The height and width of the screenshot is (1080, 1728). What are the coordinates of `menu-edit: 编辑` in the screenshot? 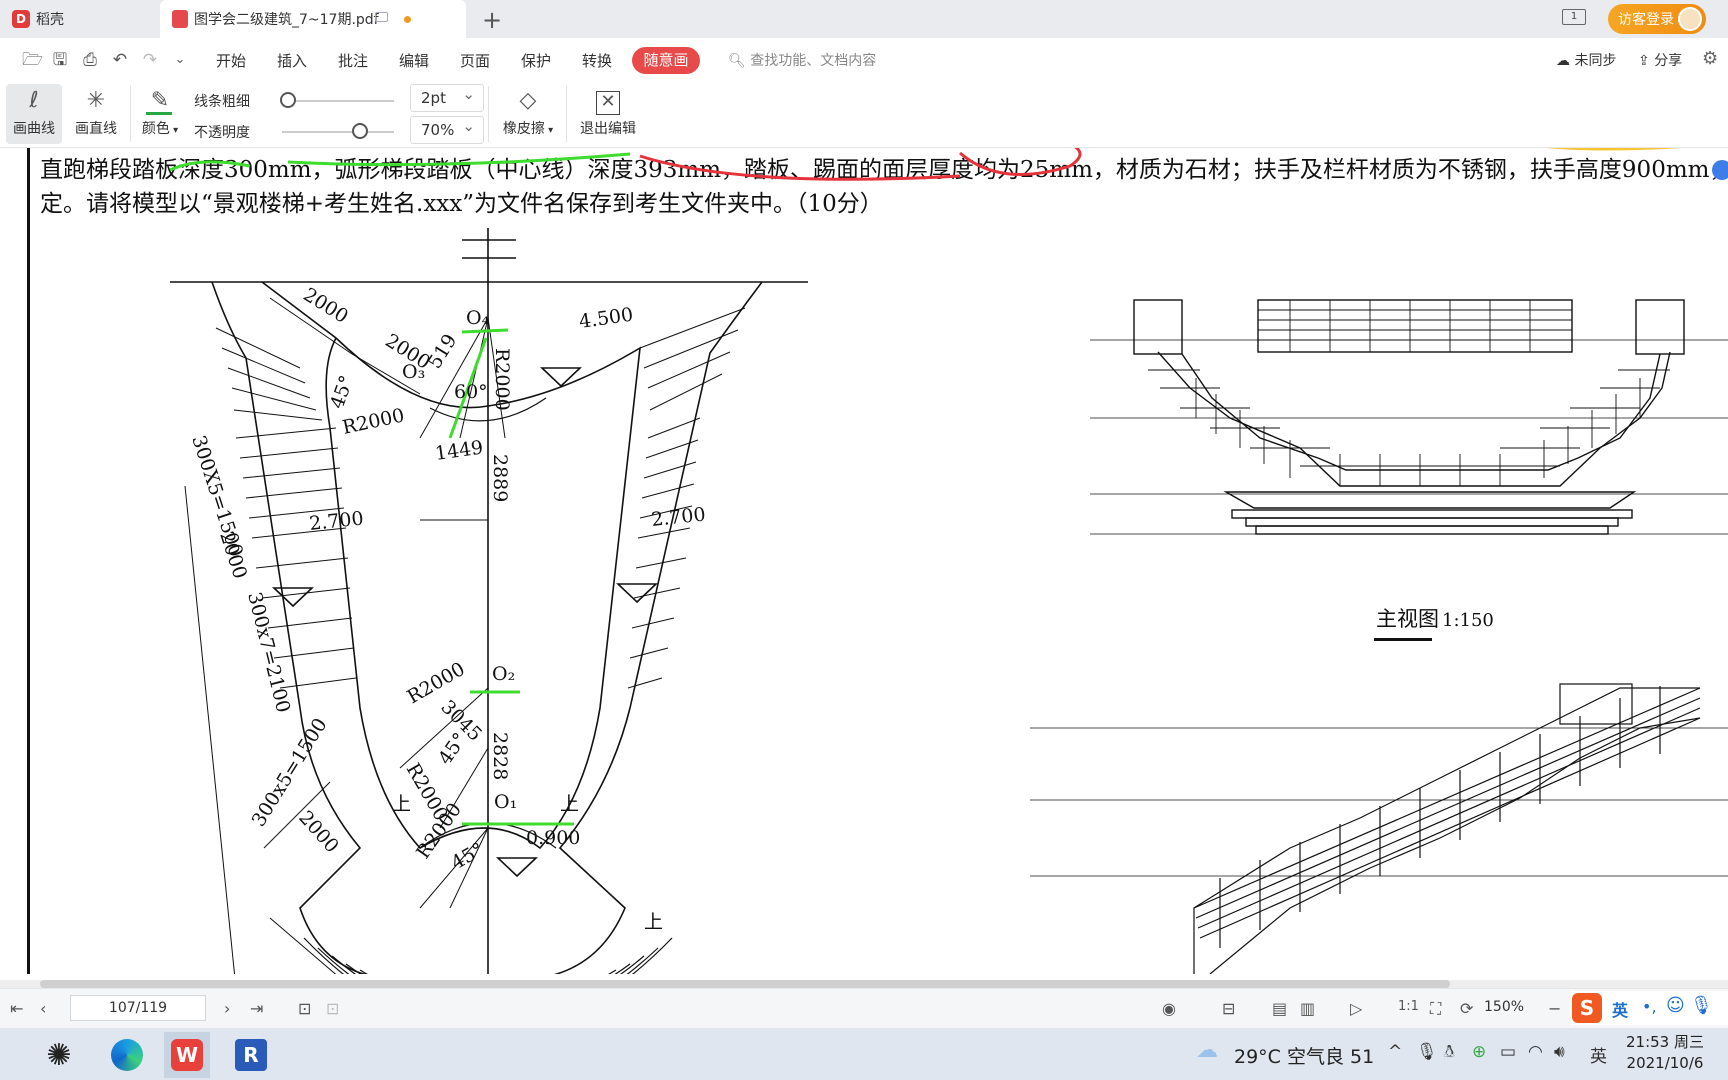 It's located at (414, 60).